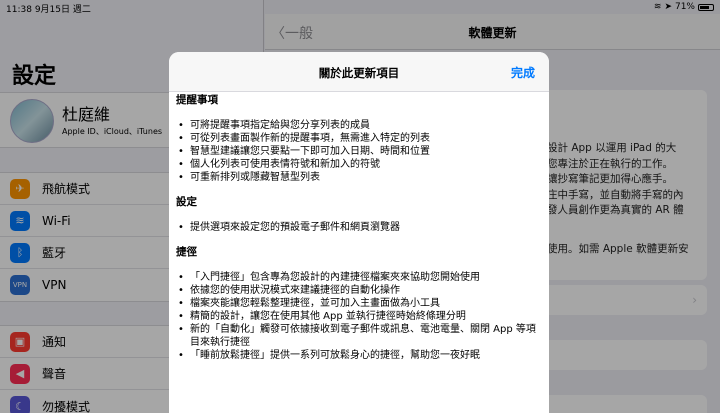 This screenshot has width=720, height=413. Describe the element at coordinates (197, 100) in the screenshot. I see `section-heading: 提醒事項` at that location.